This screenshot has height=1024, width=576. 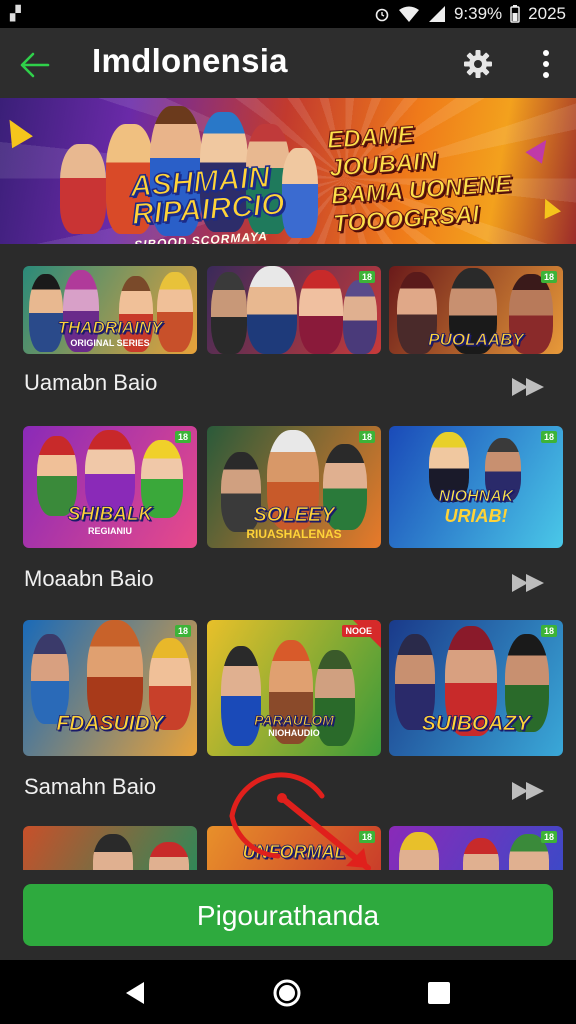 What do you see at coordinates (190, 60) in the screenshot?
I see `page-title: Imdlonensia` at bounding box center [190, 60].